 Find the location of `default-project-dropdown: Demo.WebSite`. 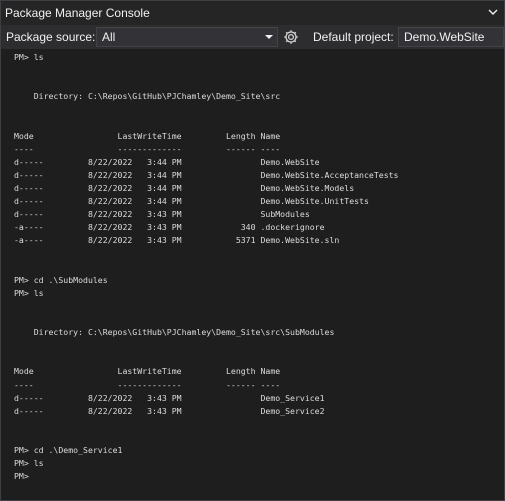

default-project-dropdown: Demo.WebSite is located at coordinates (451, 37).